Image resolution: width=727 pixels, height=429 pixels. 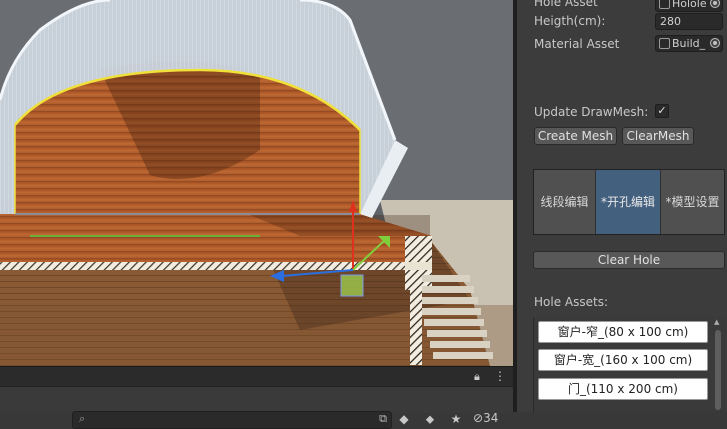 I want to click on tab-hole-edit: *开孔编辑, so click(x=628, y=202).